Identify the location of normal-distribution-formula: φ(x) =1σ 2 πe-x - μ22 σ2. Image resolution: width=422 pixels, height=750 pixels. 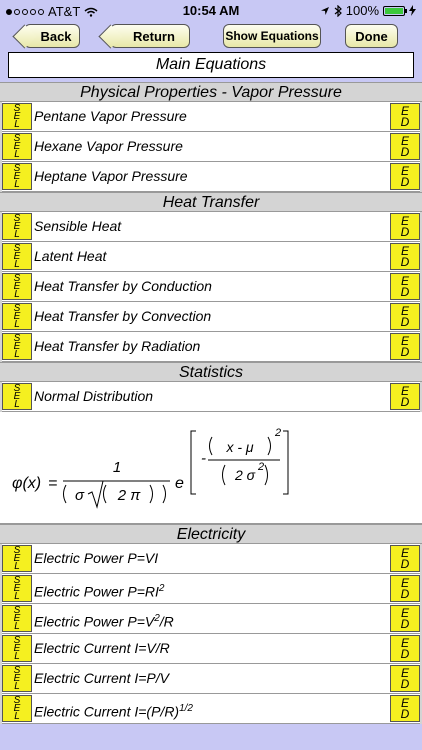
(150, 468).